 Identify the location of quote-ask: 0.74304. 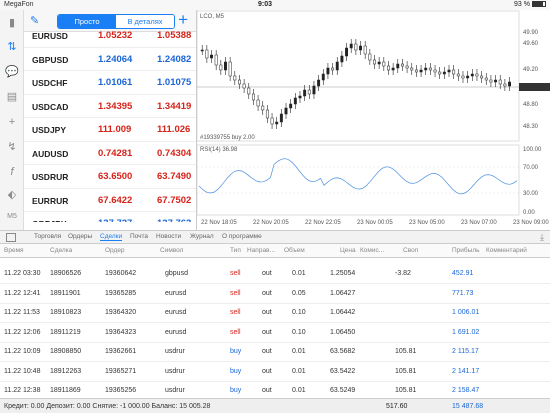
(174, 153).